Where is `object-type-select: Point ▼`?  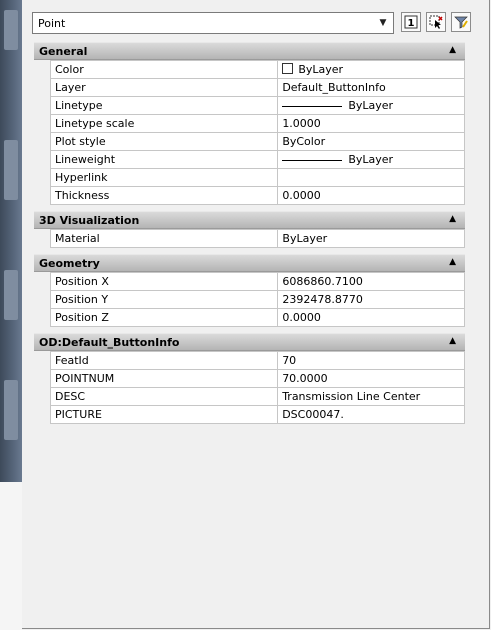
object-type-select: Point ▼ is located at coordinates (213, 23).